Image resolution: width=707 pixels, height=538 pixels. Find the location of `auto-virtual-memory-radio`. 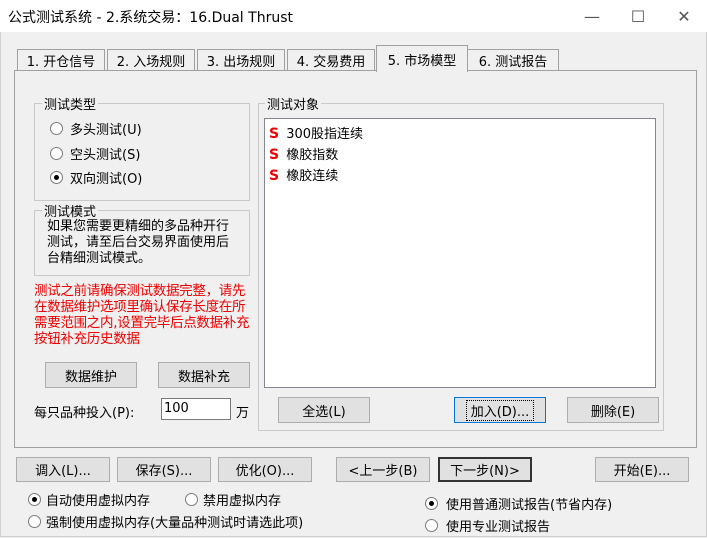

auto-virtual-memory-radio is located at coordinates (34, 499).